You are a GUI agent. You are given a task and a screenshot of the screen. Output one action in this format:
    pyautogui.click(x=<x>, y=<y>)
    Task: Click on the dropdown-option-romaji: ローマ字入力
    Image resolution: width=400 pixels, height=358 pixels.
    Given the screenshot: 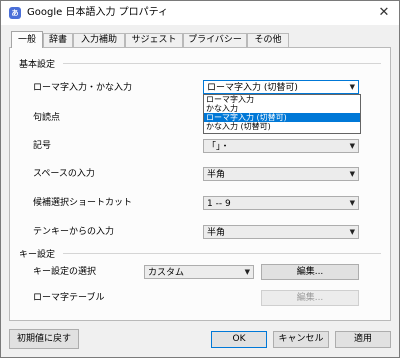 What is the action you would take?
    pyautogui.click(x=282, y=99)
    